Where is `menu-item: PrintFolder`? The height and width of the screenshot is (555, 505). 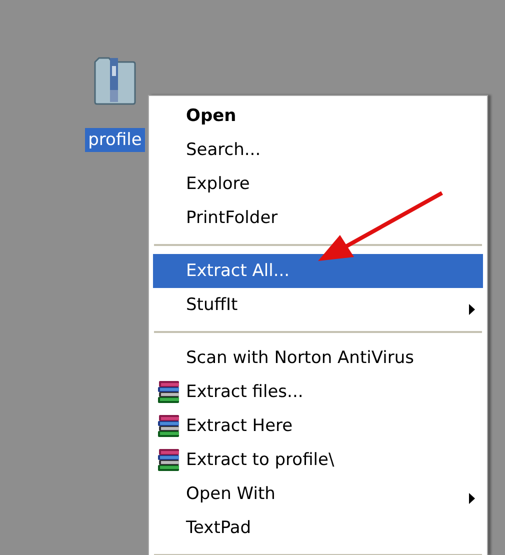
menu-item: PrintFolder is located at coordinates (318, 218).